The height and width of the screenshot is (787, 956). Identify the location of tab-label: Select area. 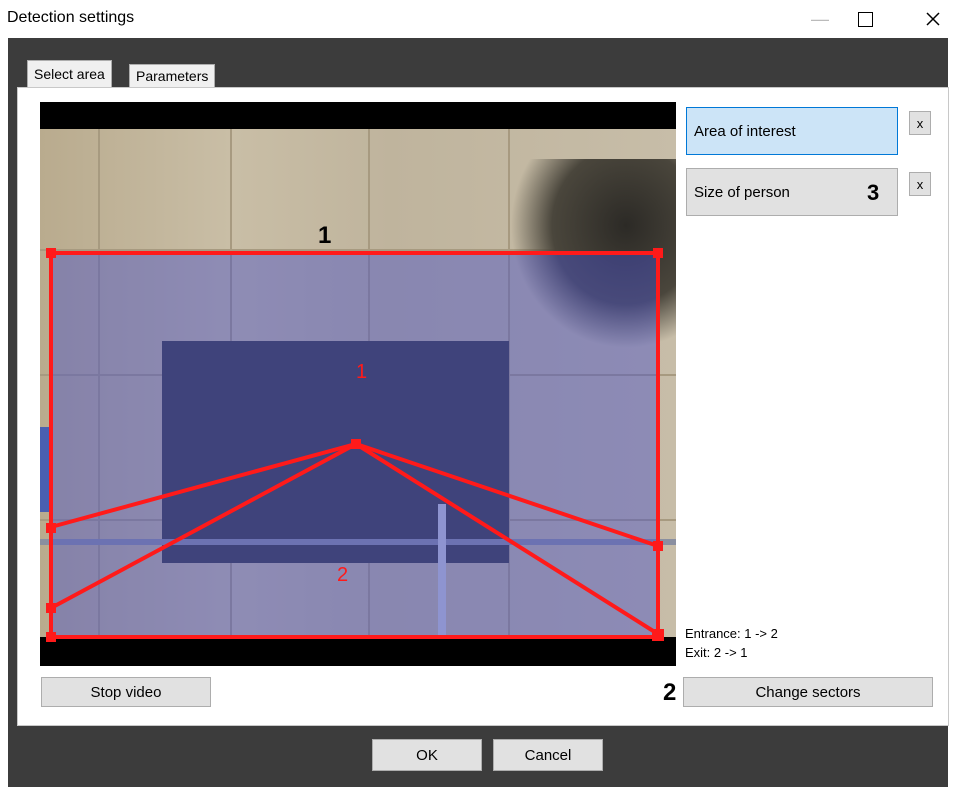
(69, 74).